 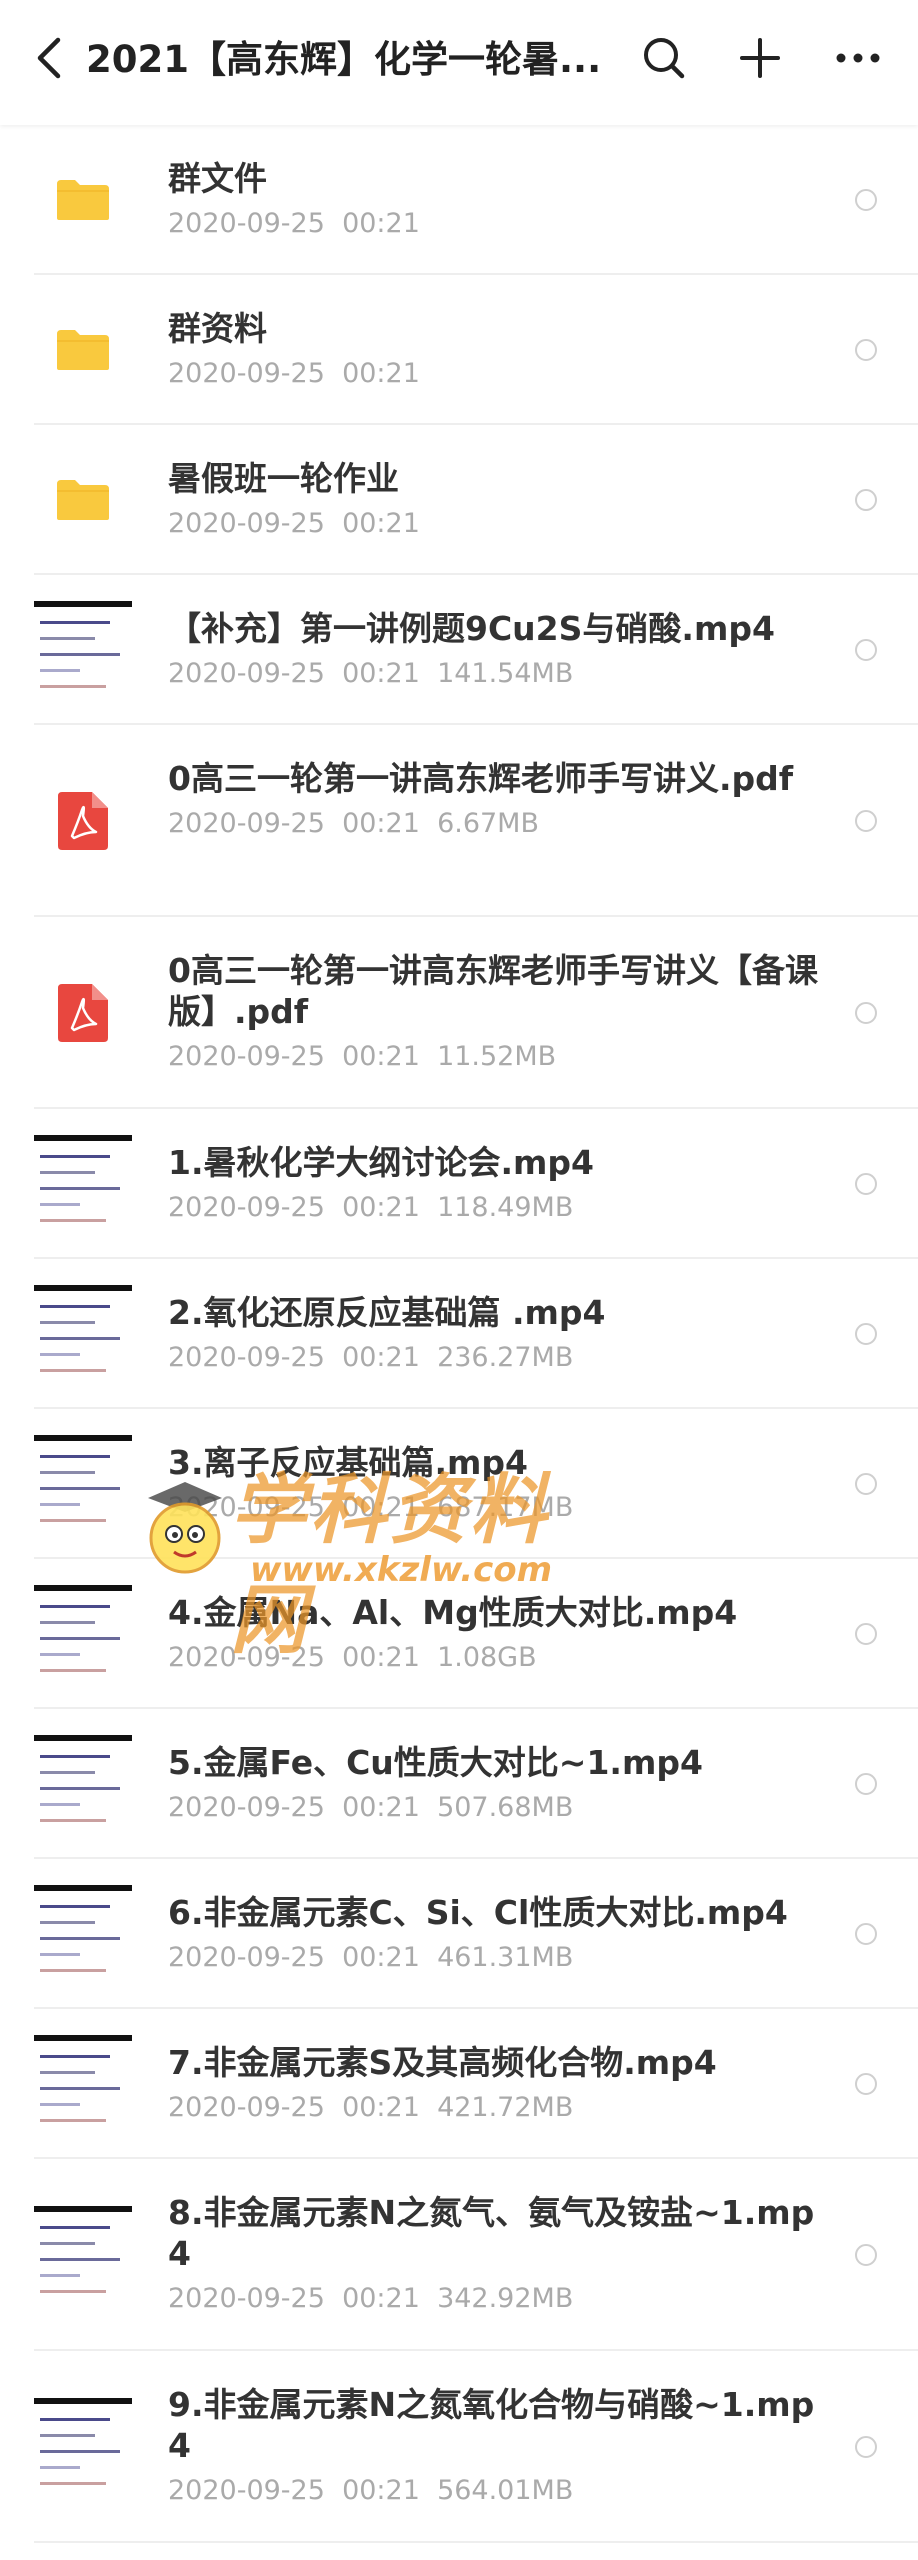 I want to click on plus-icon, so click(x=760, y=58).